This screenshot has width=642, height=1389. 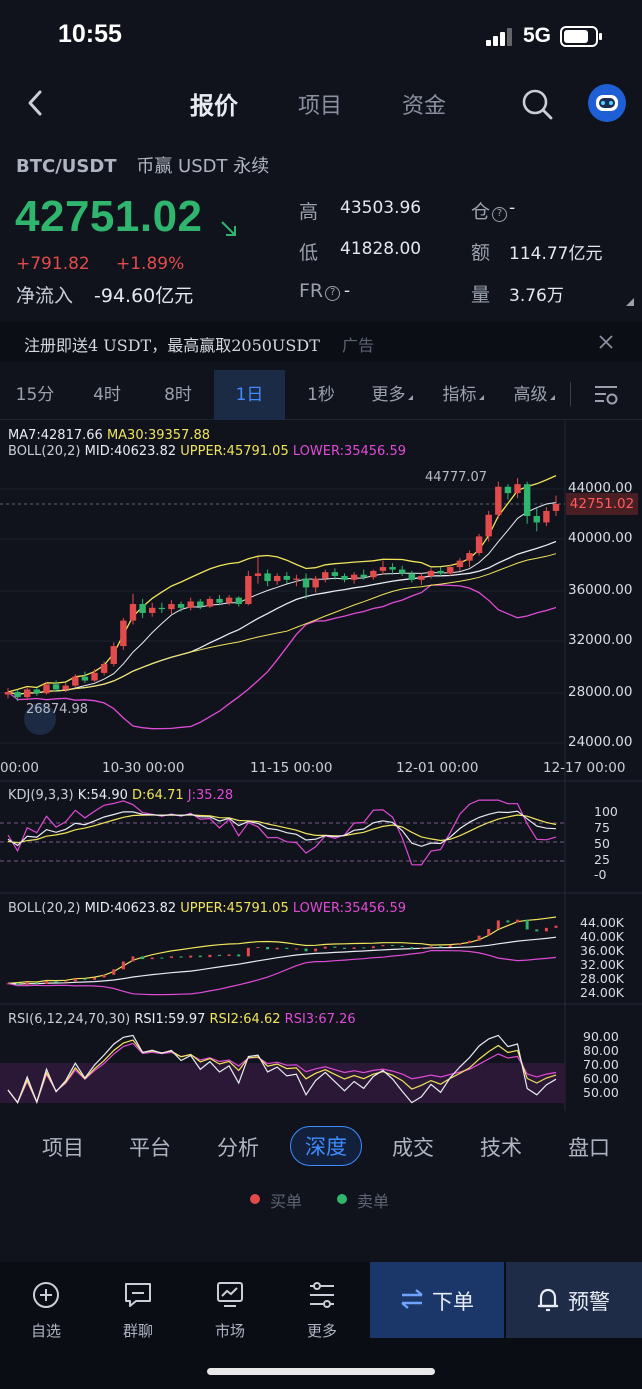 What do you see at coordinates (589, 1147) in the screenshot?
I see `tab-orderbook: 盘口` at bounding box center [589, 1147].